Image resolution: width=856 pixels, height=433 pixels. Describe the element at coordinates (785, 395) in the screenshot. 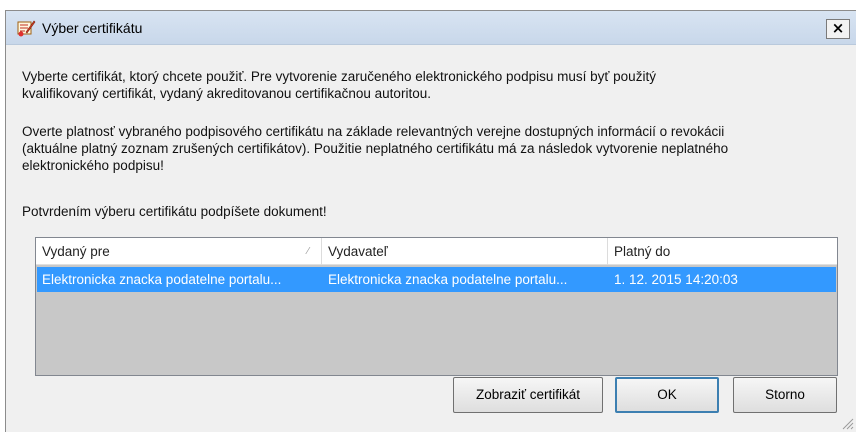

I see `cancel-button: Storno` at that location.